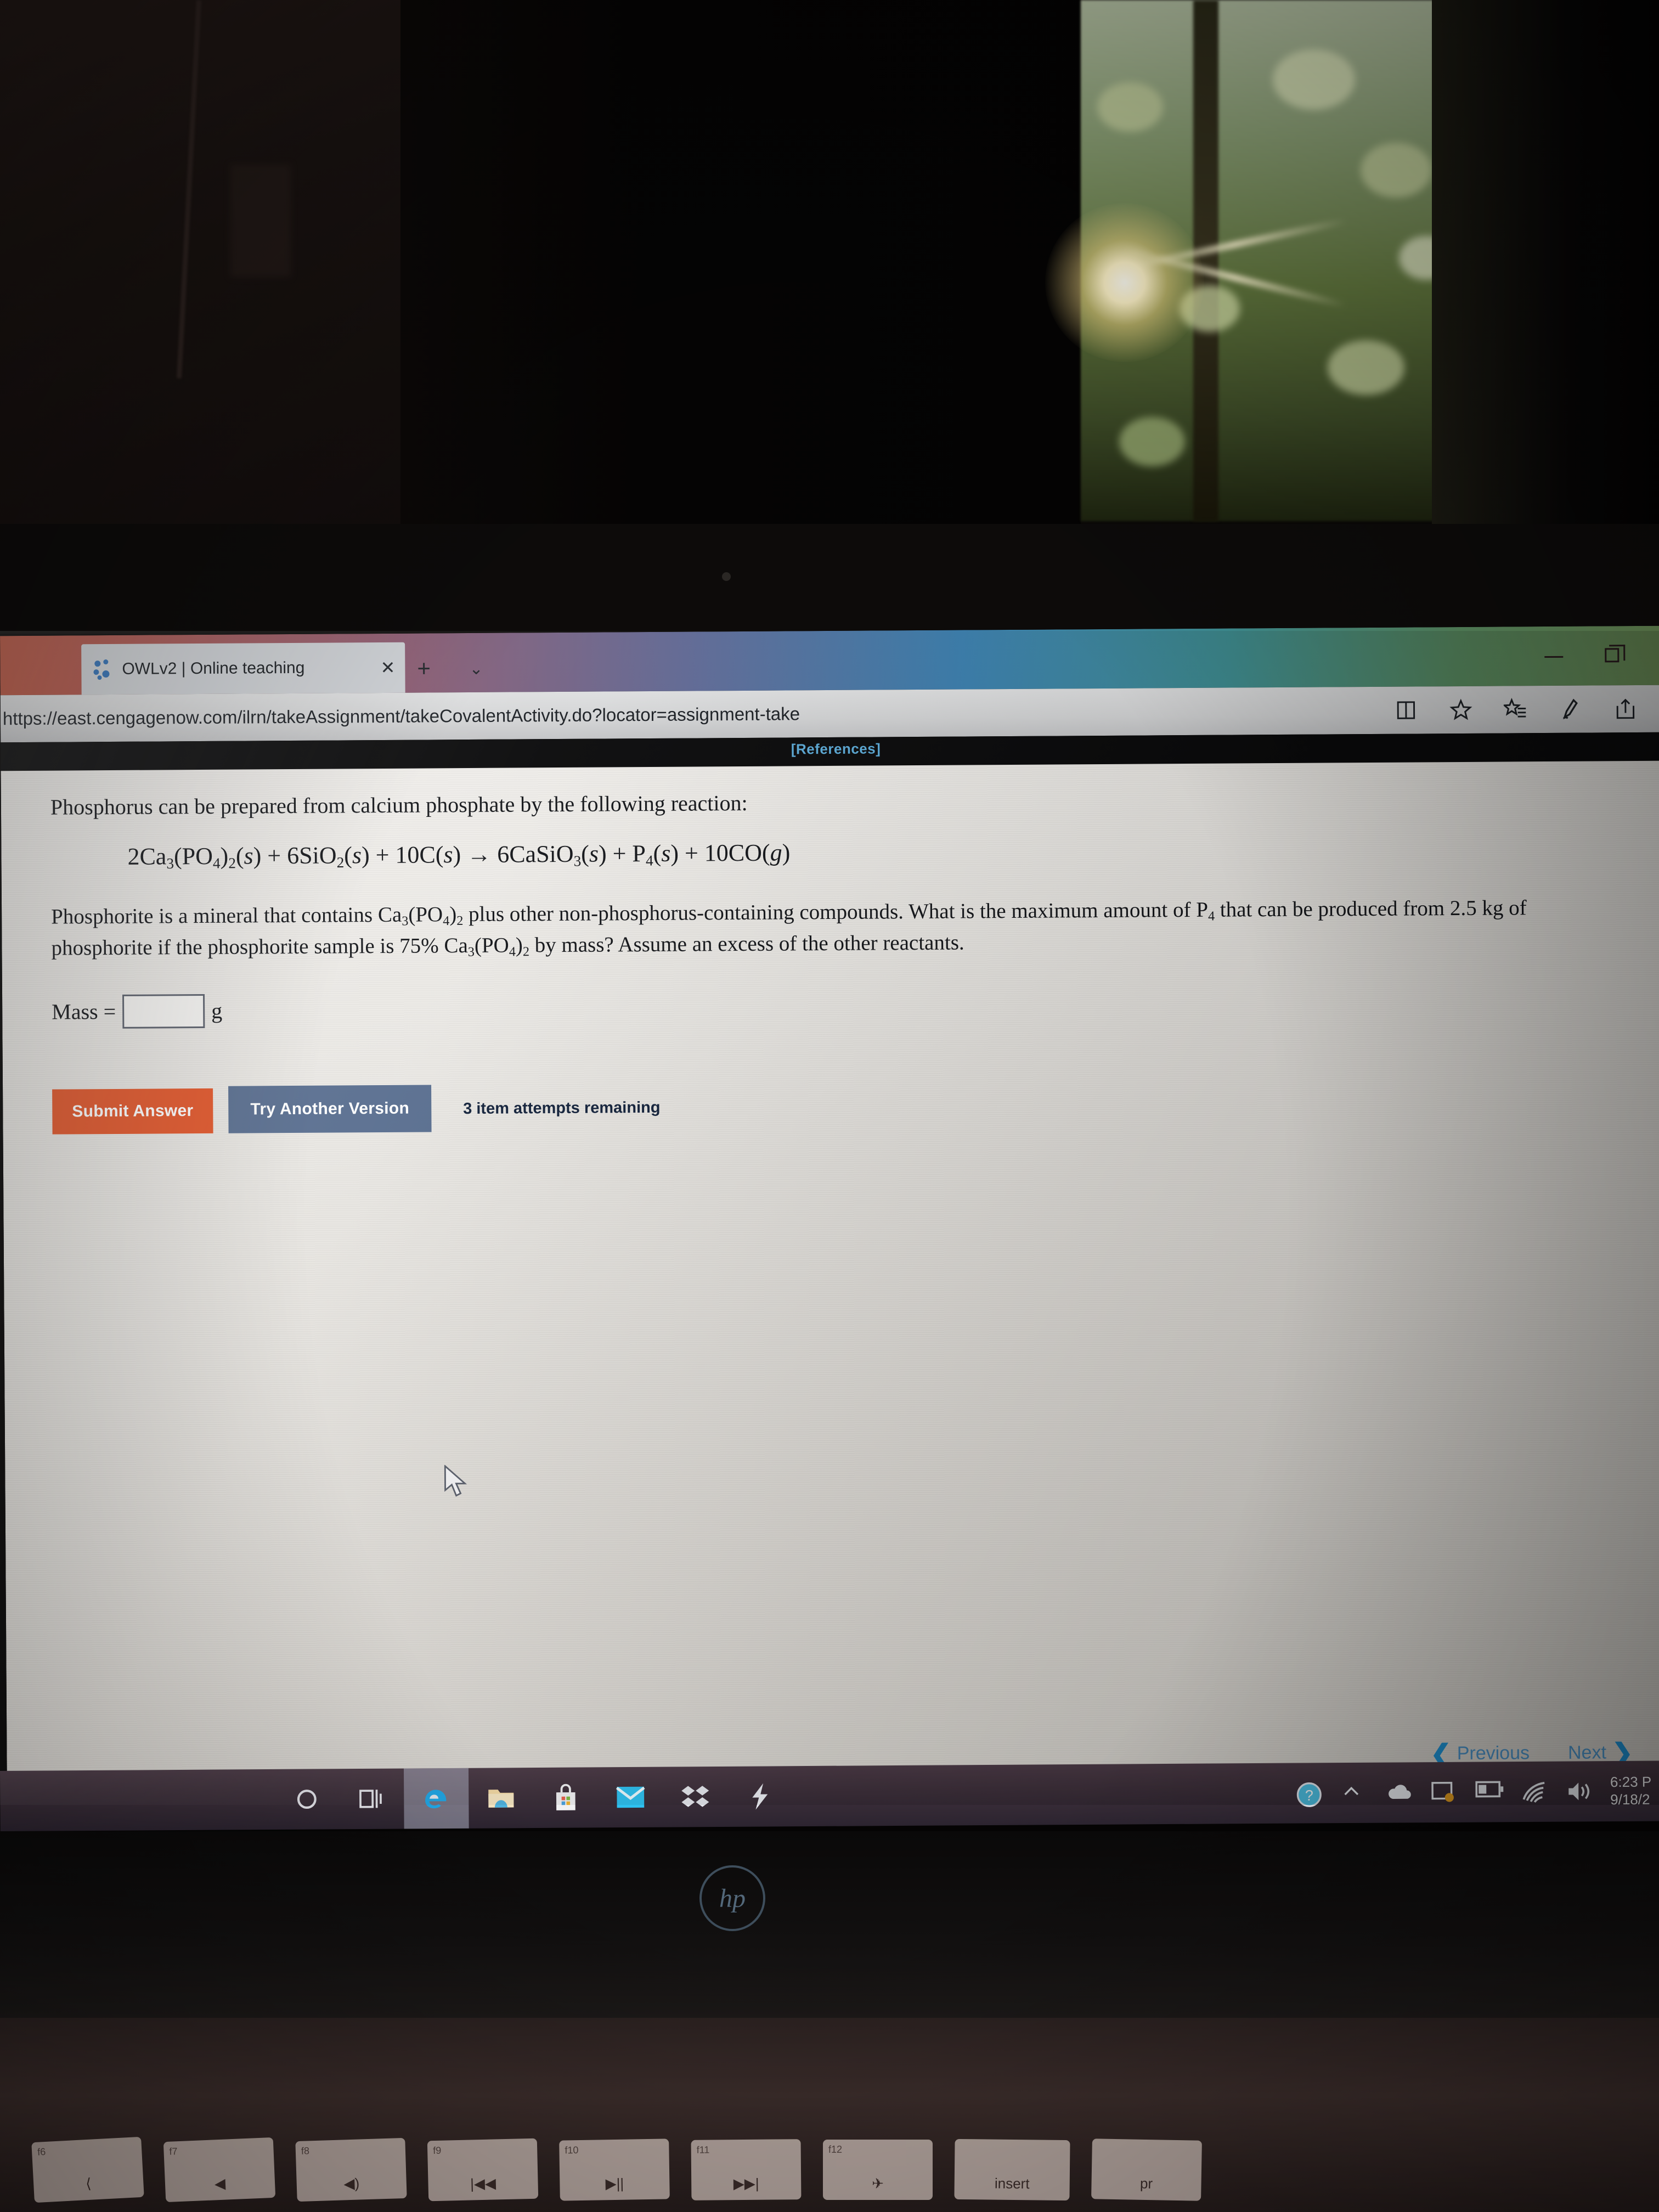 The height and width of the screenshot is (2212, 1659). What do you see at coordinates (562, 1108) in the screenshot?
I see `attempts-remaining-text: 3 item attempts remaining` at bounding box center [562, 1108].